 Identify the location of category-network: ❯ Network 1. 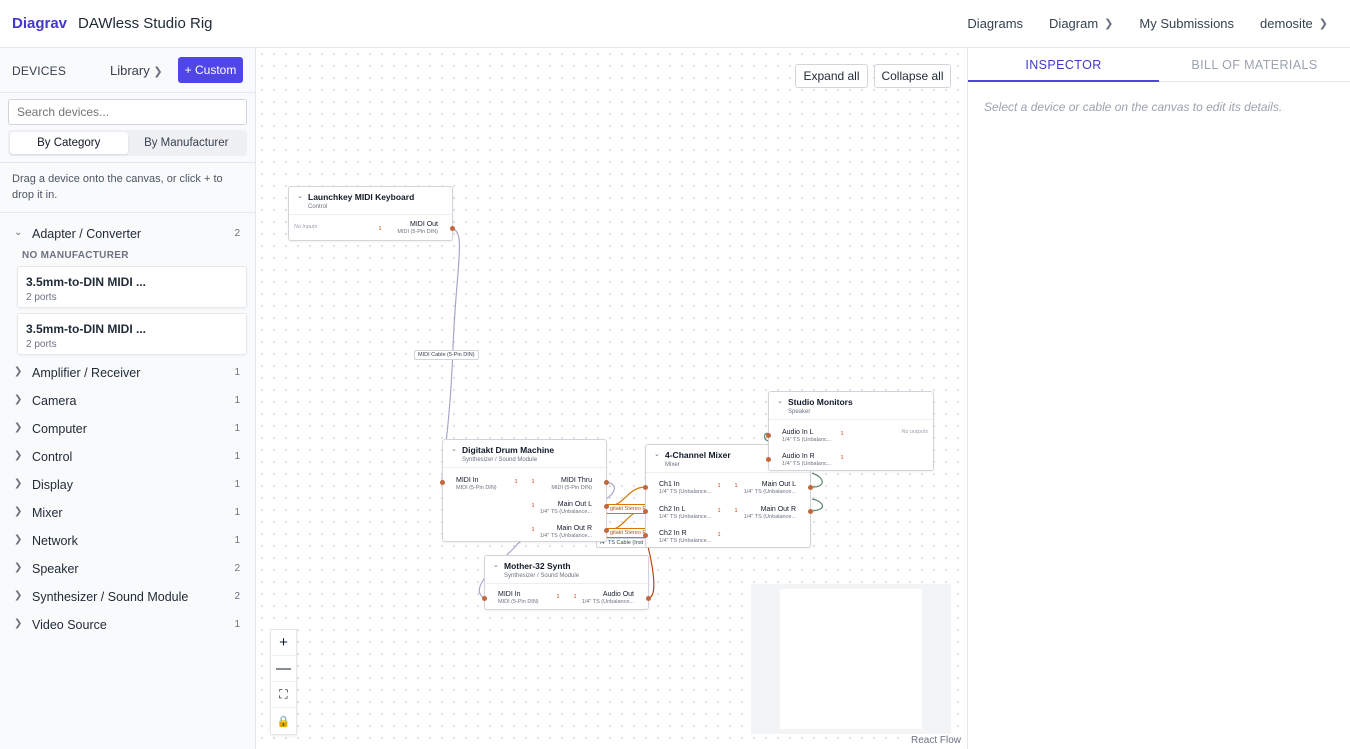
(128, 542).